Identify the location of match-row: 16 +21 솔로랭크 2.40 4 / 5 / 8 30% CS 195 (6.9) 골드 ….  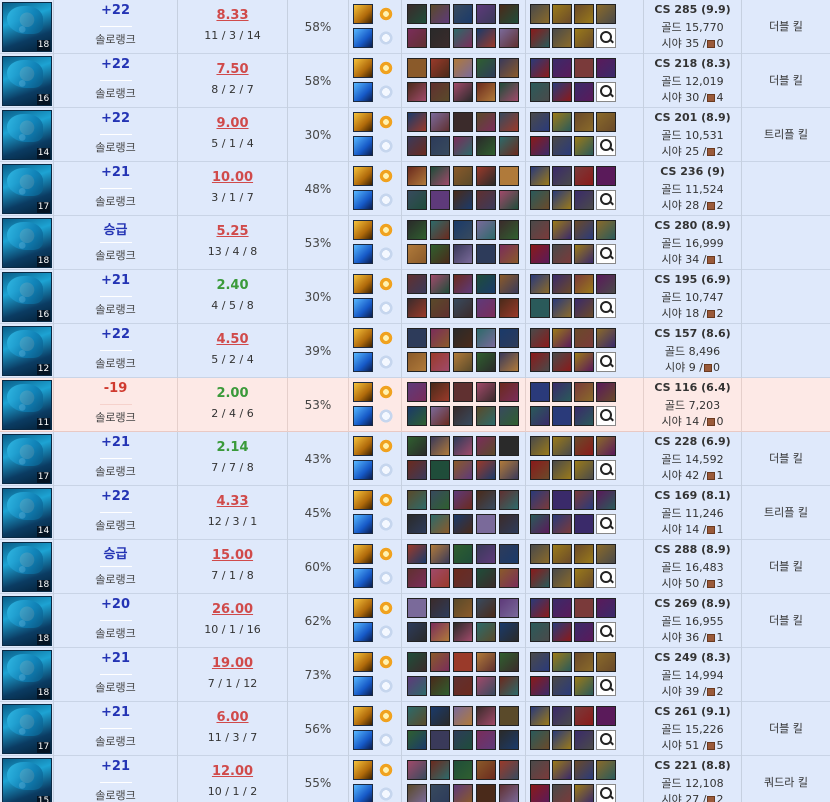
(415, 297).